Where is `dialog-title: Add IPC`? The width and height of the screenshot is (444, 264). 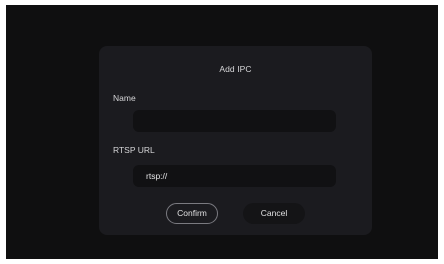 dialog-title: Add IPC is located at coordinates (235, 69).